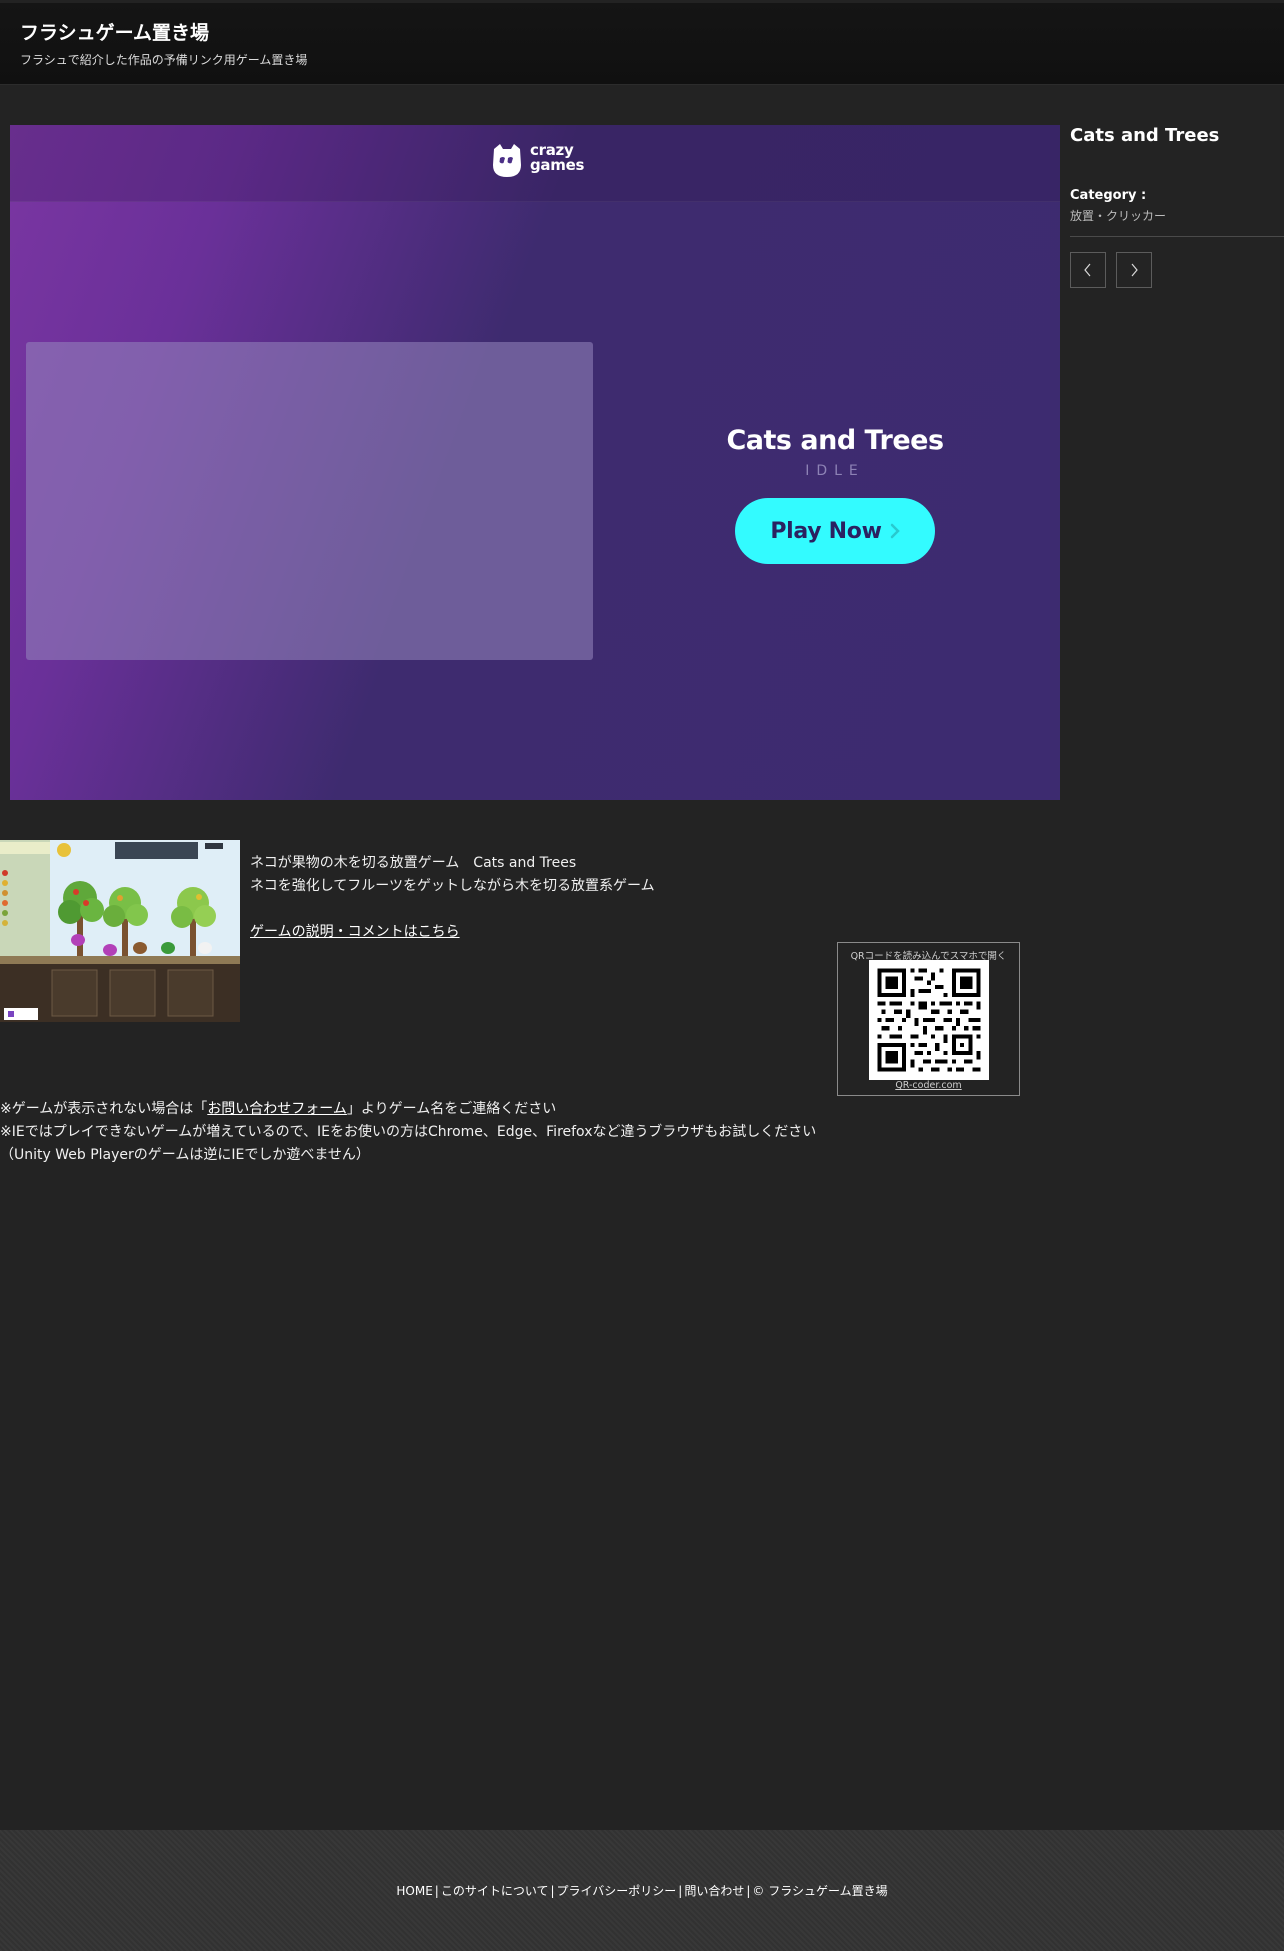 Image resolution: width=1284 pixels, height=1951 pixels. I want to click on footer-link-home: HOME, so click(414, 1891).